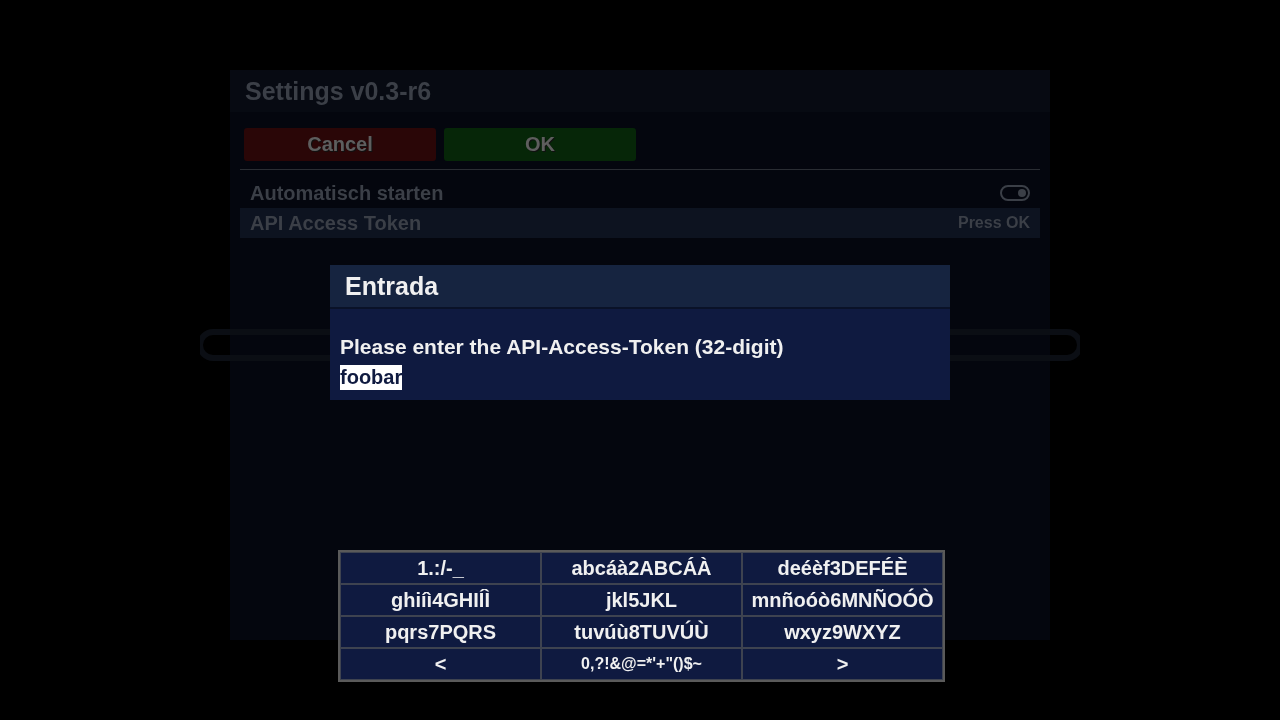  What do you see at coordinates (371, 377) in the screenshot?
I see `input-field: foobar` at bounding box center [371, 377].